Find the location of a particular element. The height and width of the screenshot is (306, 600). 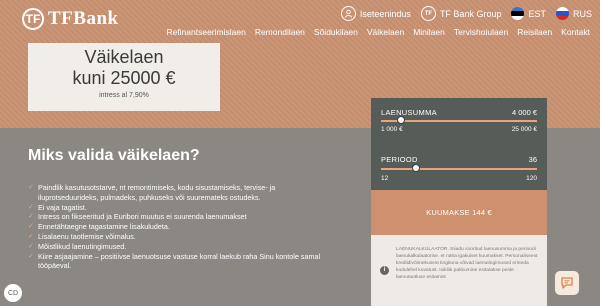

list-item: ✓ Ei vaja tagatist. is located at coordinates (178, 208).